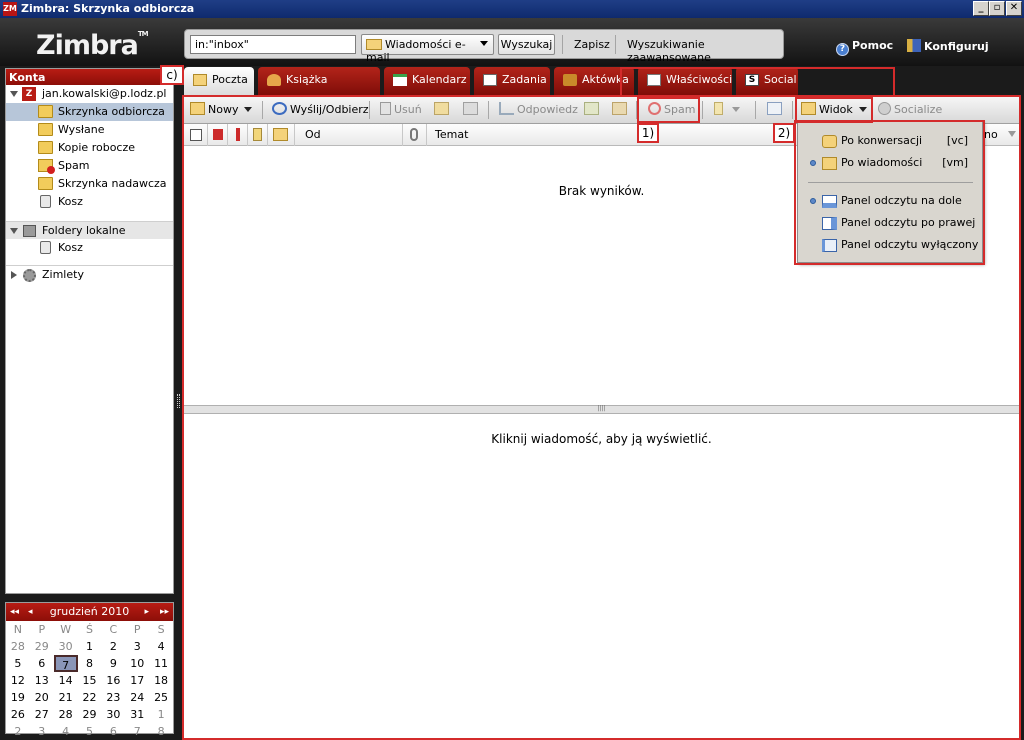  I want to click on window-title: Zimbra: Skrzynka odbiorcza, so click(108, 8).